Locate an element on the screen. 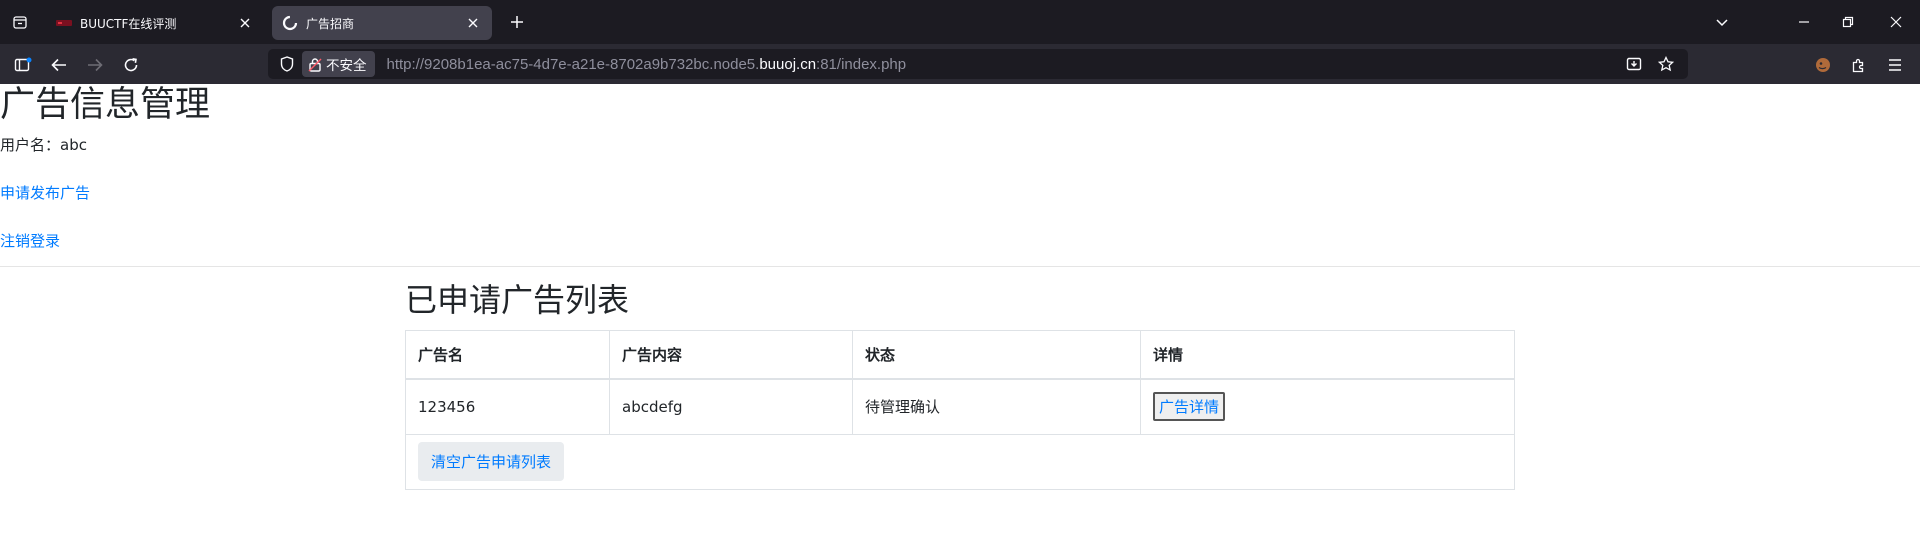 Image resolution: width=1920 pixels, height=536 pixels. table-header-row: 广告名 广告内容 状态 详情 is located at coordinates (960, 355).